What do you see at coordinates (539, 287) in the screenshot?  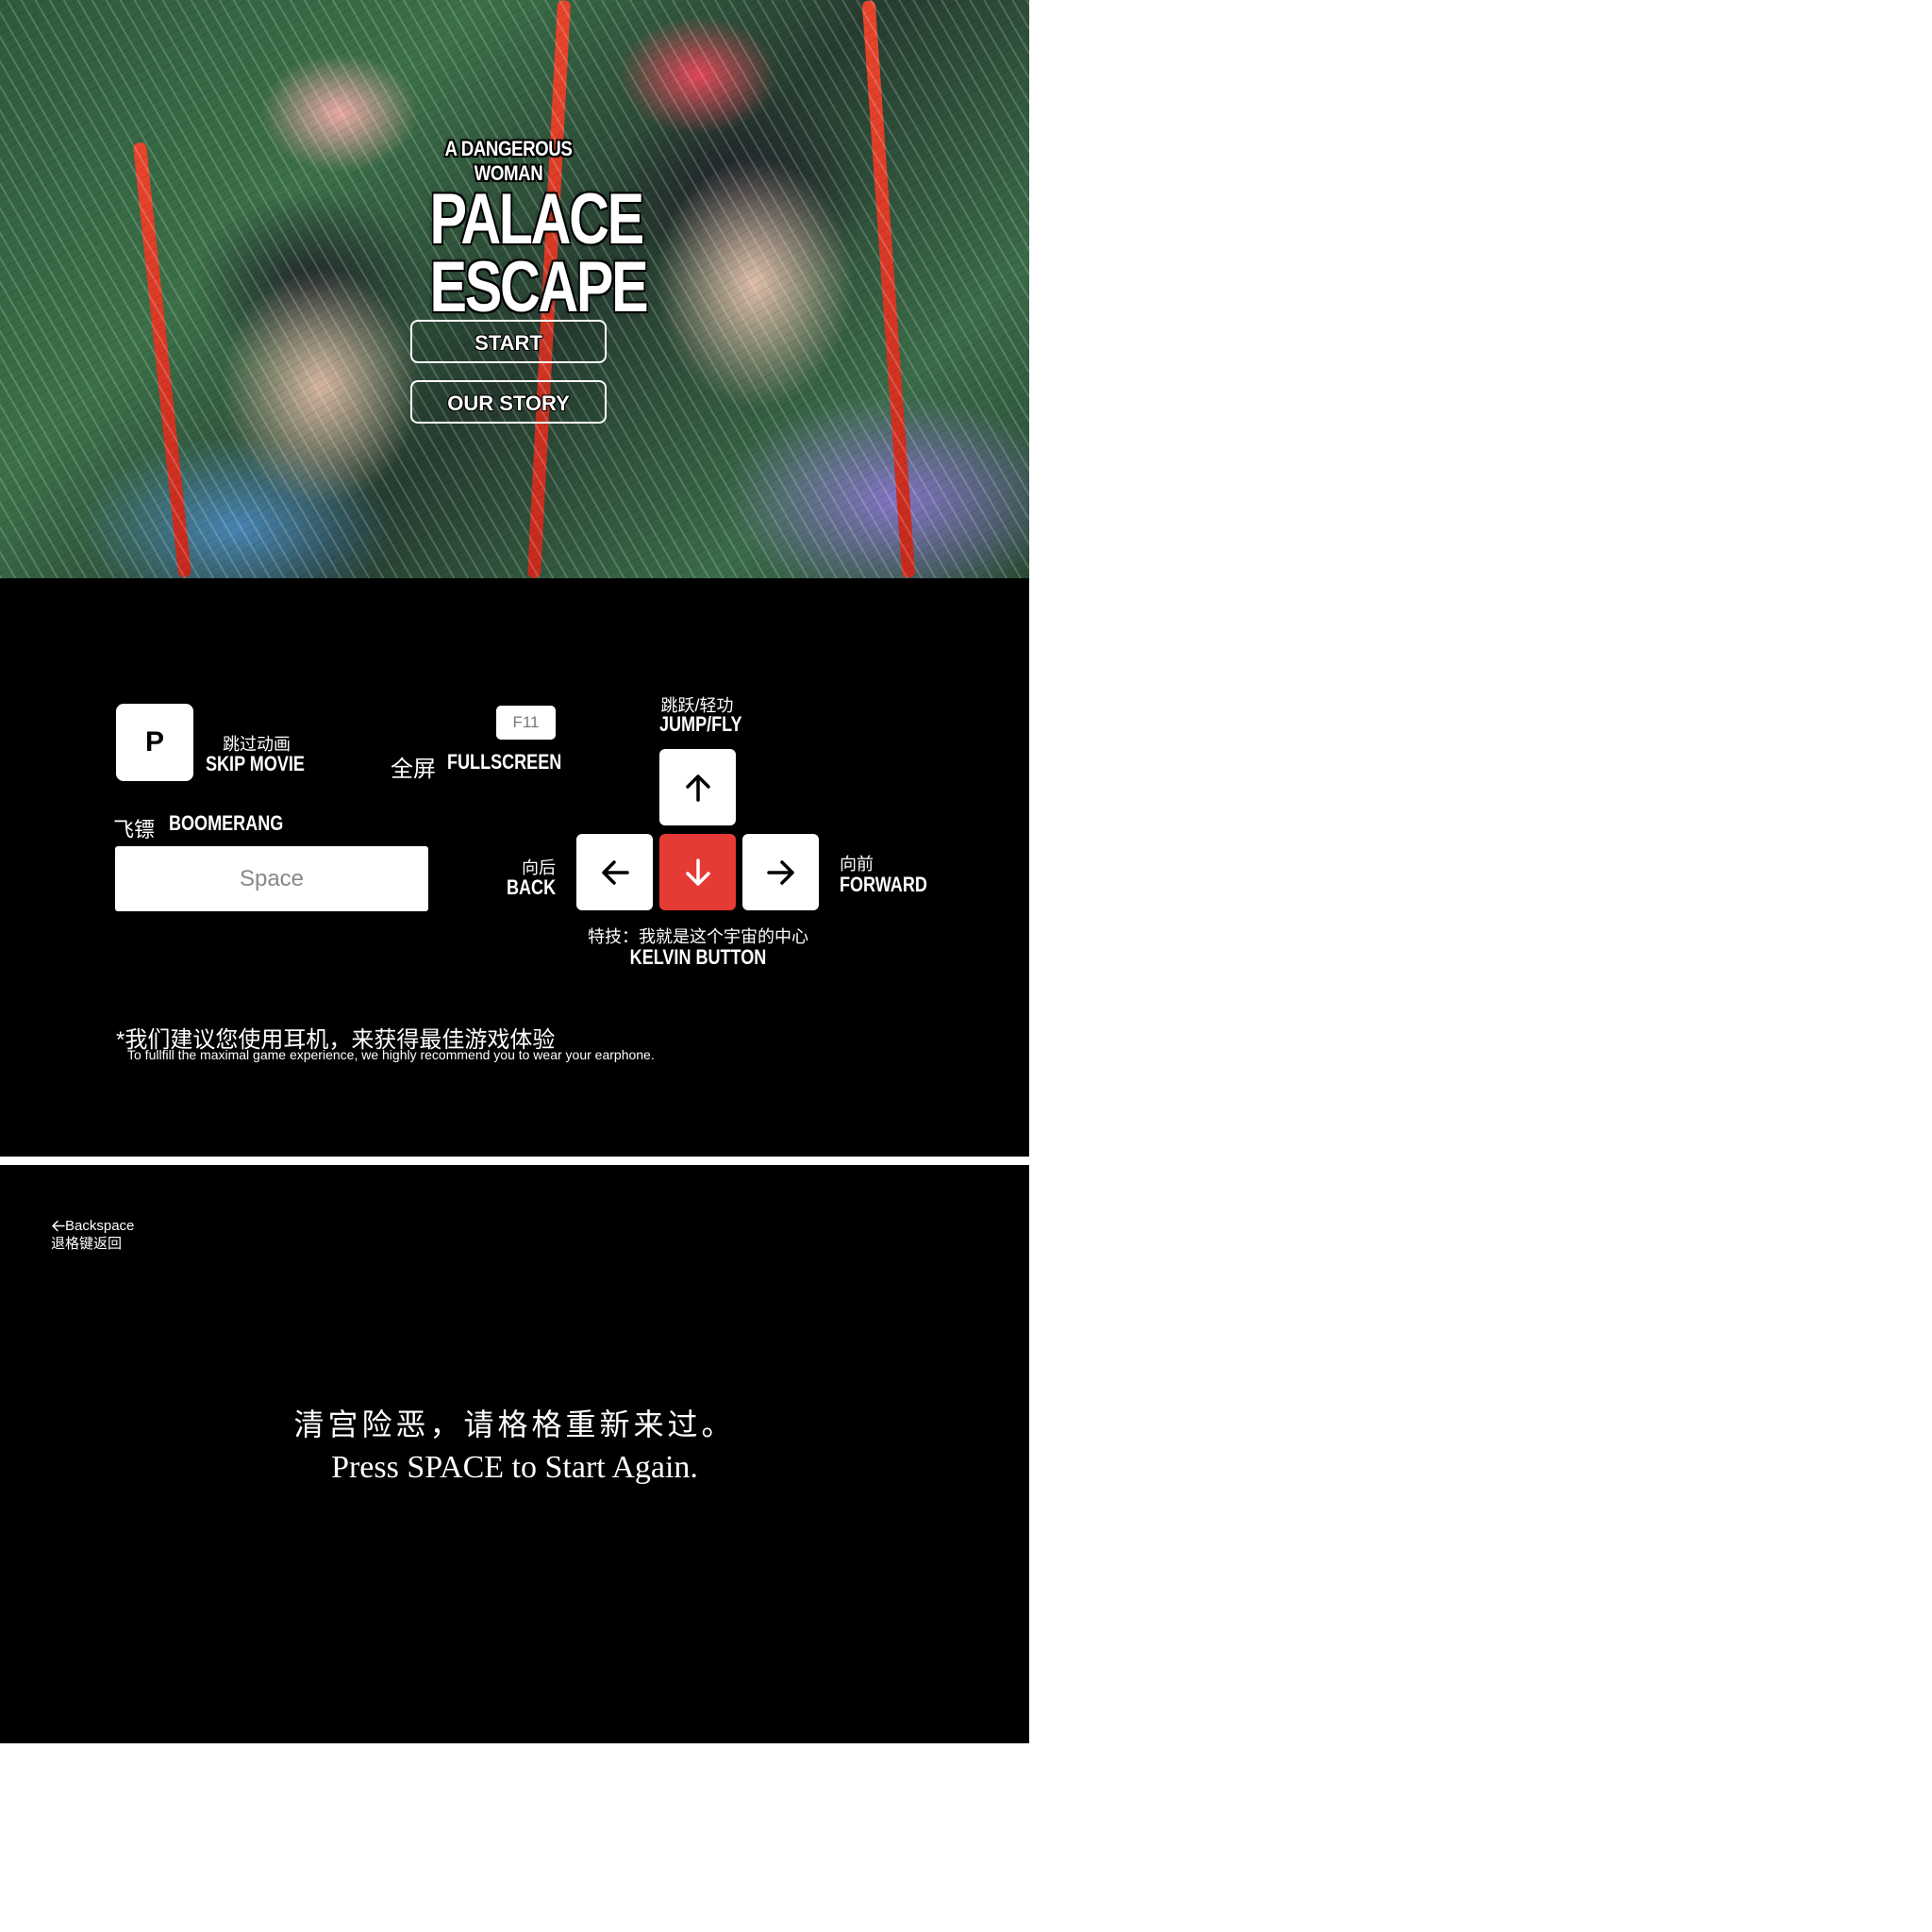 I see `title-line-2: ESCAPE` at bounding box center [539, 287].